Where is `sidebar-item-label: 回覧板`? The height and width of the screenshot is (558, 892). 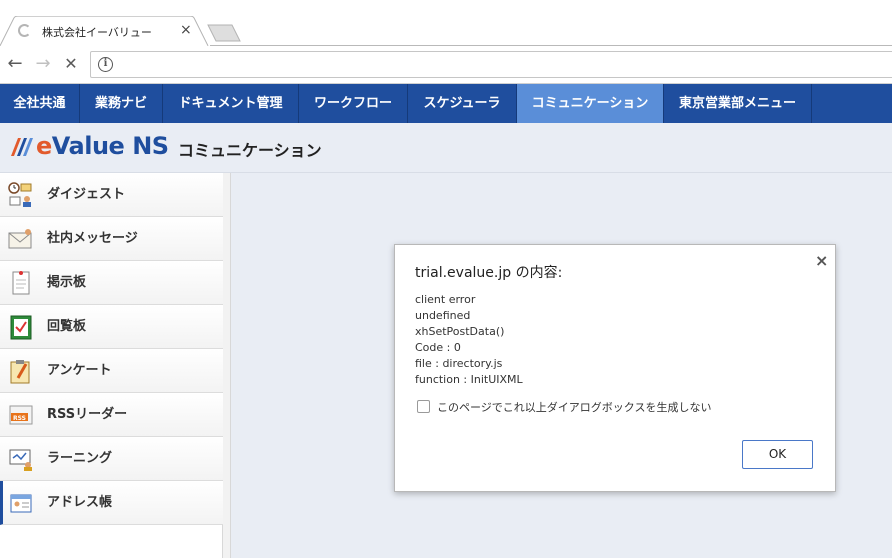 sidebar-item-label: 回覧板 is located at coordinates (67, 326).